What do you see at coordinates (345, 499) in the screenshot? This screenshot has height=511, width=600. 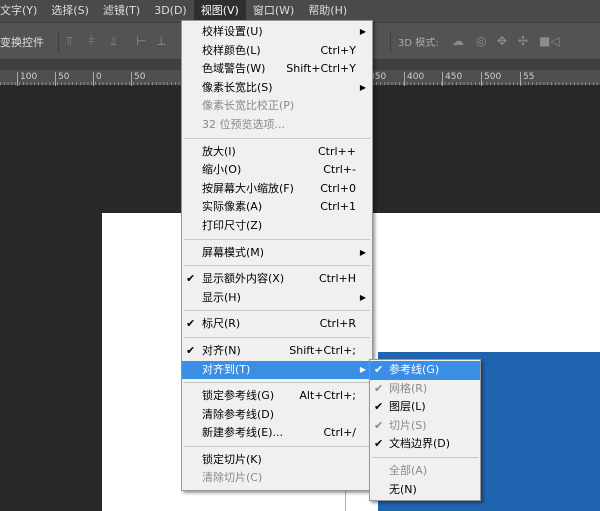 I see `guide-line` at bounding box center [345, 499].